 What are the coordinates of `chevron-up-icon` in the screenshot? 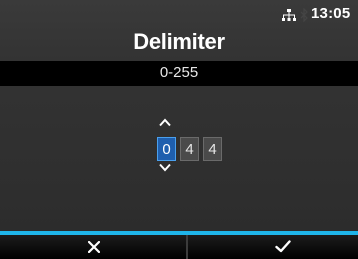 It's located at (165, 122).